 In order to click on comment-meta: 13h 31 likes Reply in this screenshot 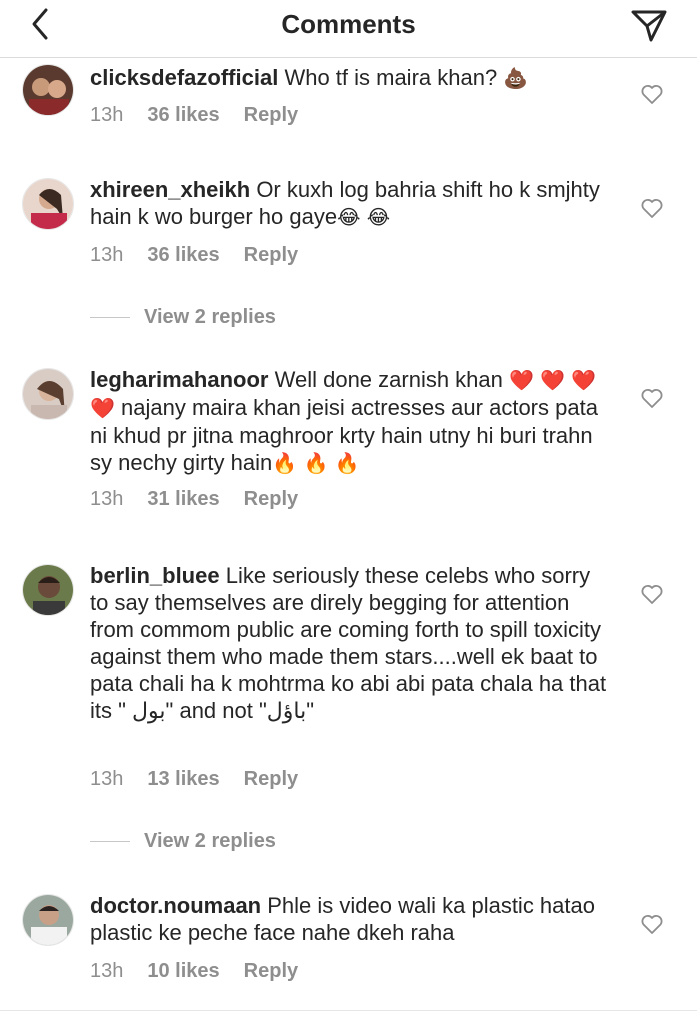, I will do `click(194, 499)`.